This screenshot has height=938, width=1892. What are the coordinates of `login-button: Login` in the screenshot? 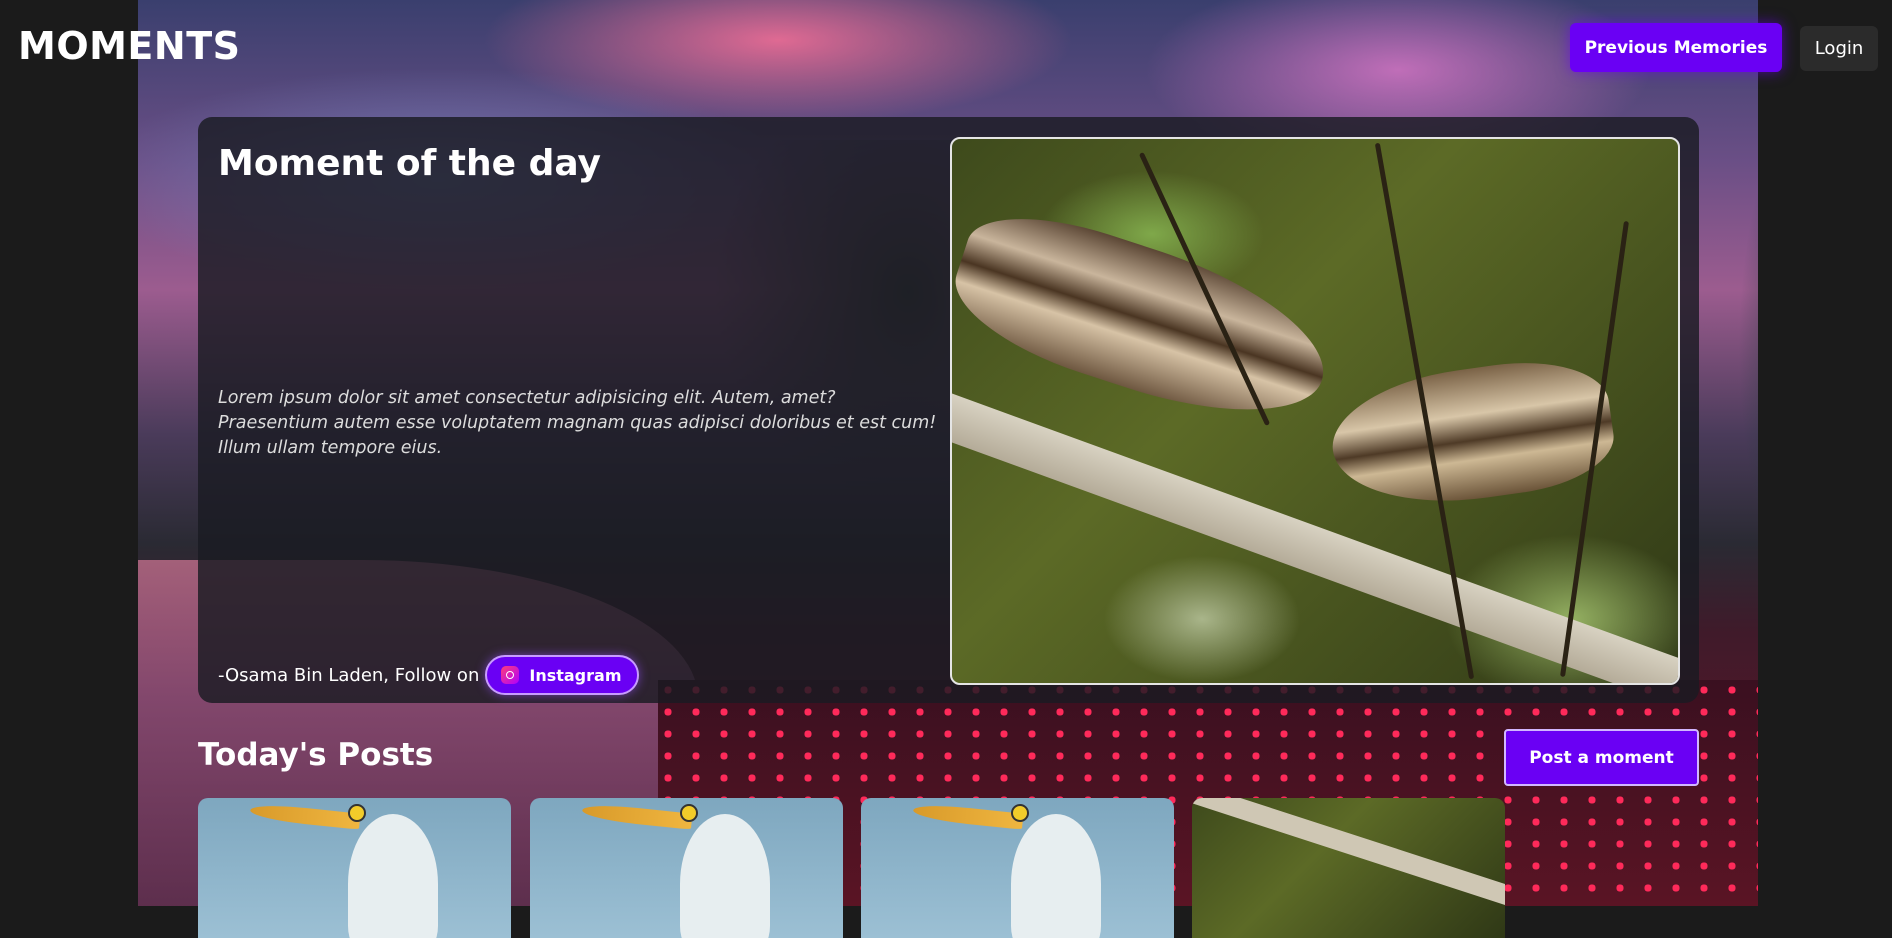 It's located at (1839, 48).